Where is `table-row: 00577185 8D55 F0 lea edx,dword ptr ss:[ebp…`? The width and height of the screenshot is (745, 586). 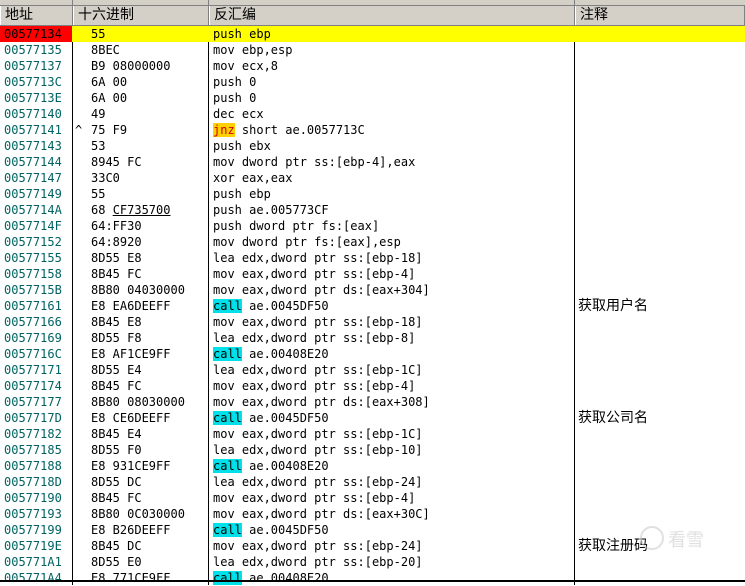 table-row: 00577185 8D55 F0 lea edx,dword ptr ss:[ebp… is located at coordinates (372, 450).